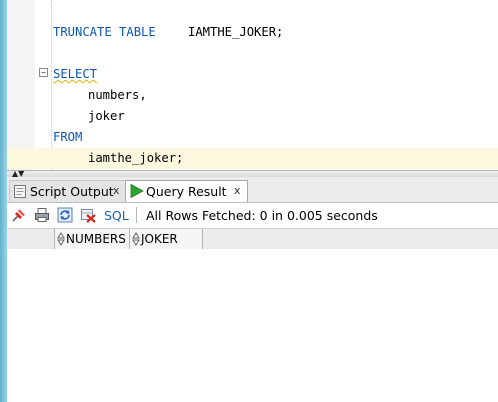  I want to click on column-header-joker: JOKER, so click(166, 239).